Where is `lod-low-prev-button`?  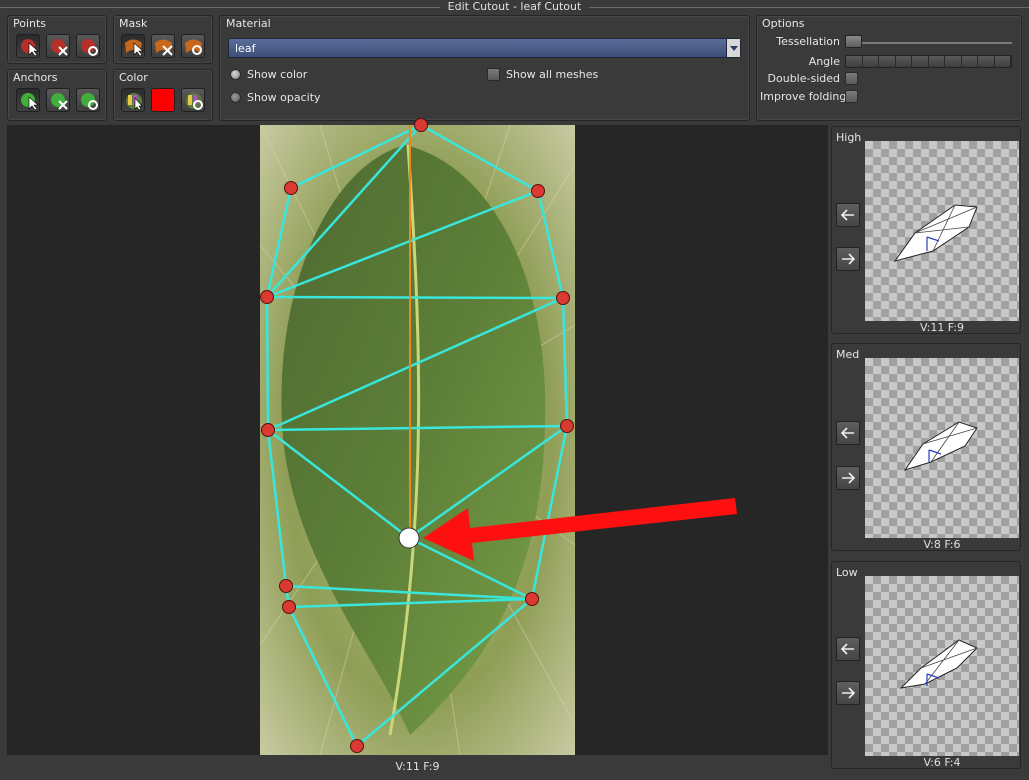
lod-low-prev-button is located at coordinates (848, 649).